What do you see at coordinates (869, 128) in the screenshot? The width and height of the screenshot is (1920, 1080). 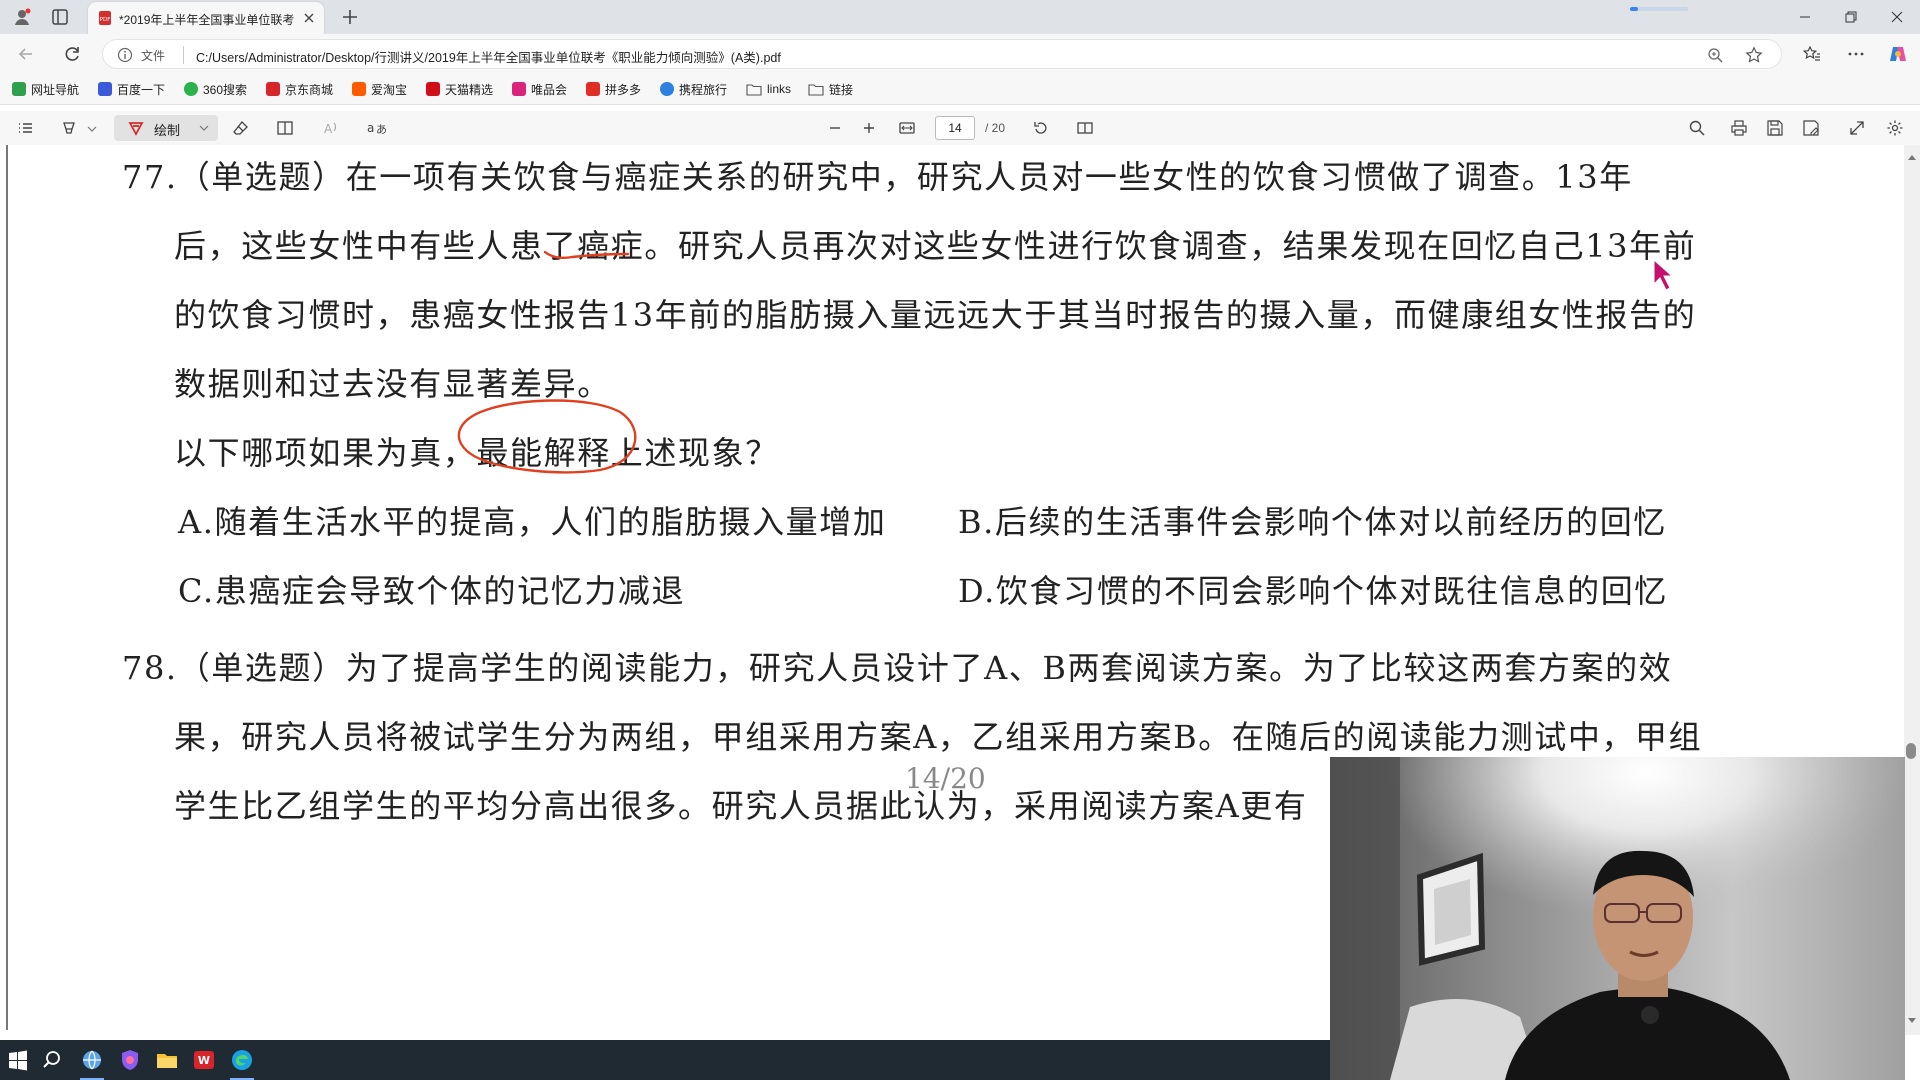 I see `zoom-in-icon` at bounding box center [869, 128].